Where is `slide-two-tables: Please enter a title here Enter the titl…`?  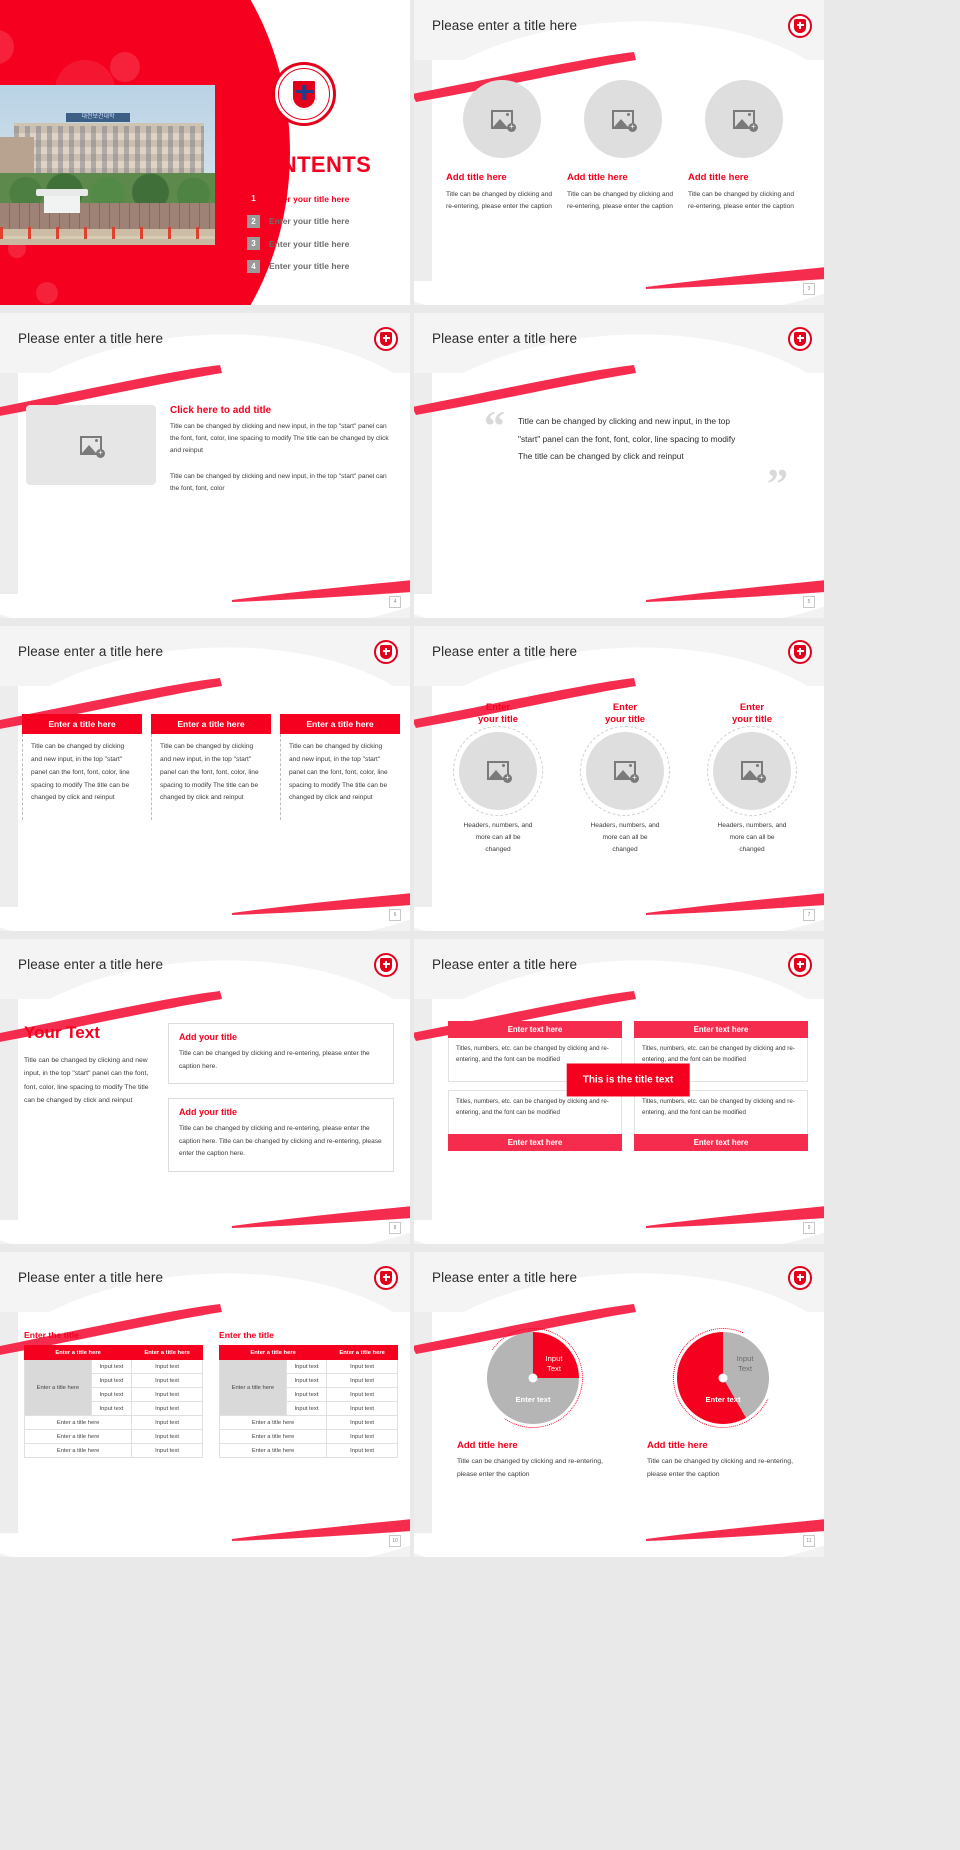 slide-two-tables: Please enter a title here Enter the titl… is located at coordinates (205, 1404).